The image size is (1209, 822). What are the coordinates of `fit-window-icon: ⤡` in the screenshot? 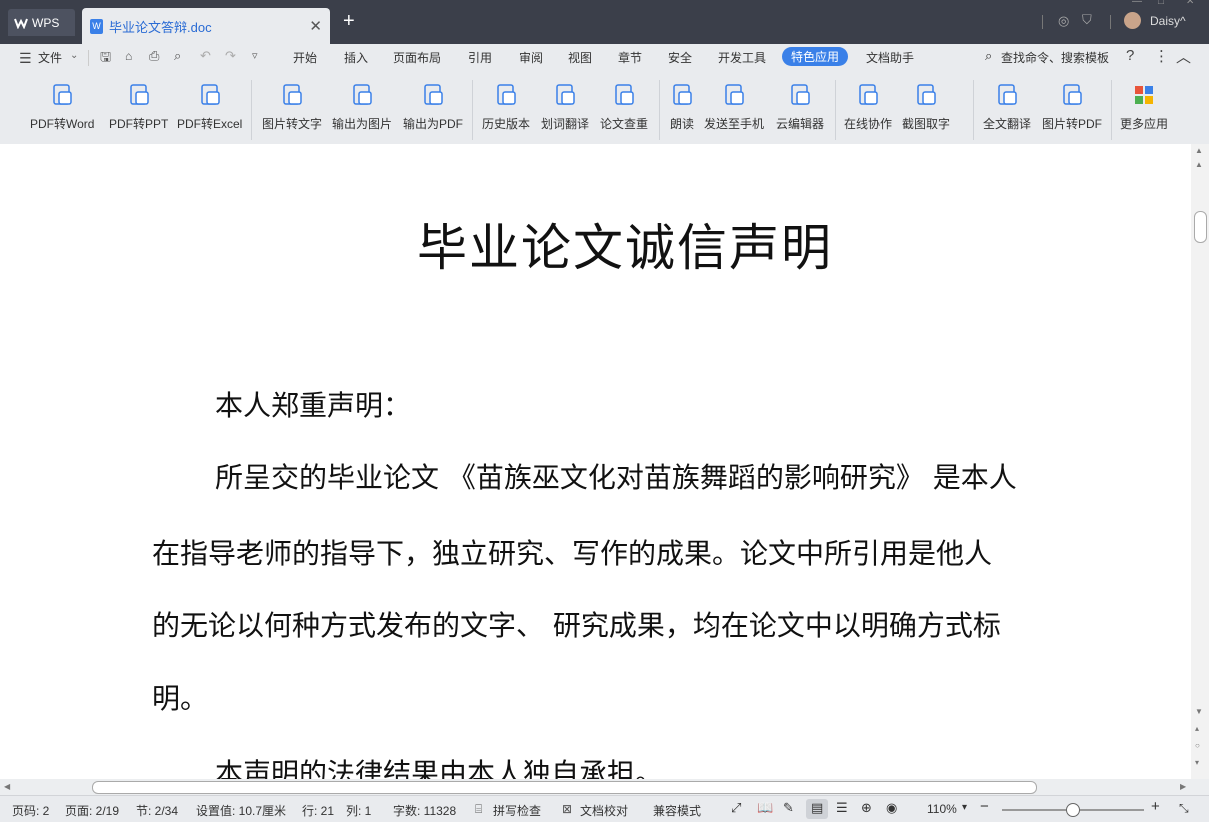 It's located at (1184, 808).